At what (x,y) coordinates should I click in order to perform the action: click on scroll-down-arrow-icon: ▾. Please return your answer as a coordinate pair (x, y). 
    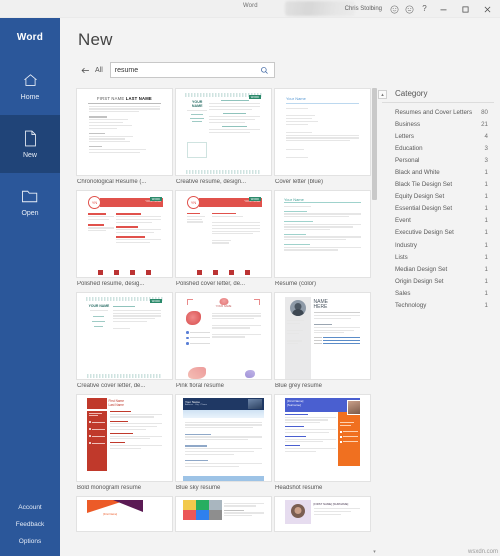
    Looking at the image, I should click on (374, 552).